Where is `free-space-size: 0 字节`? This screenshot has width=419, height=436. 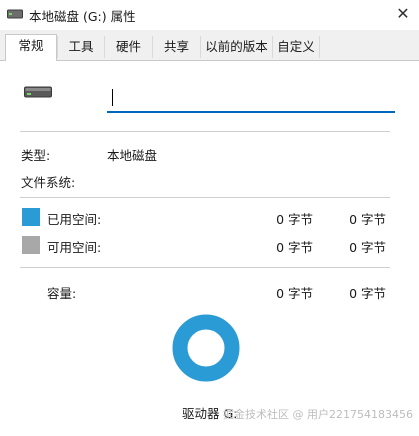
free-space-size: 0 字节 is located at coordinates (367, 247).